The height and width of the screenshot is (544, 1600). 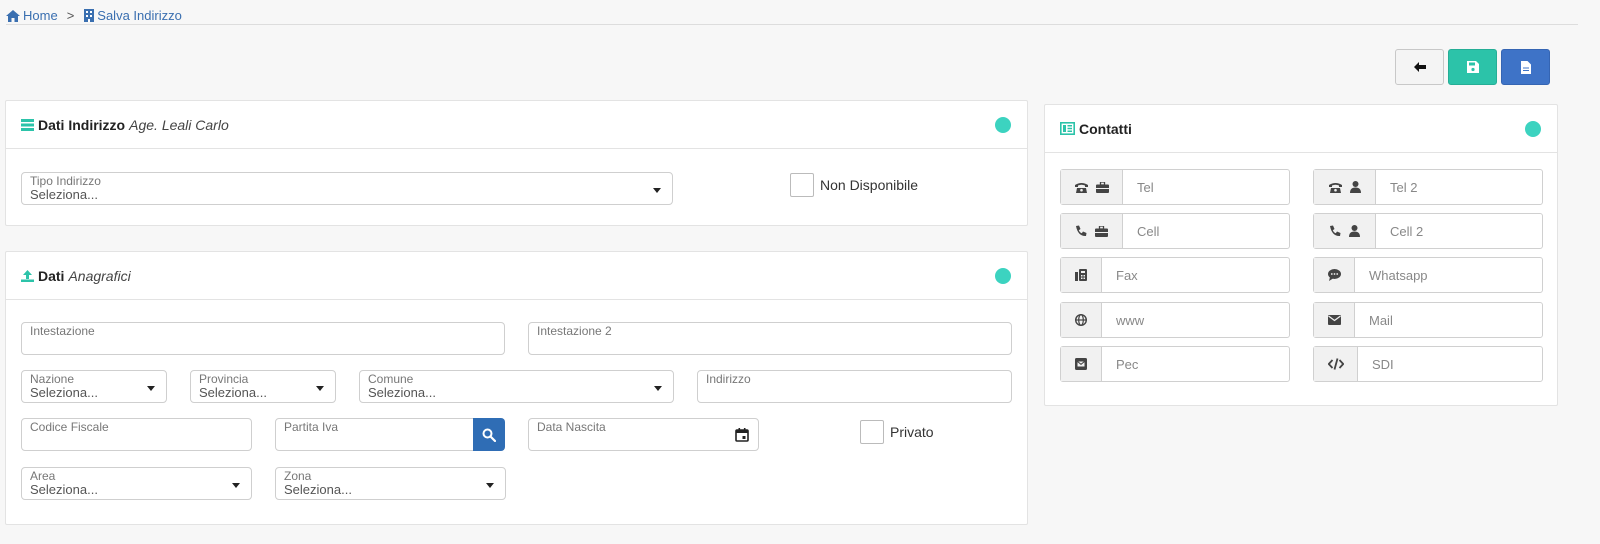 I want to click on intestazione-field: Intestazione, so click(x=263, y=338).